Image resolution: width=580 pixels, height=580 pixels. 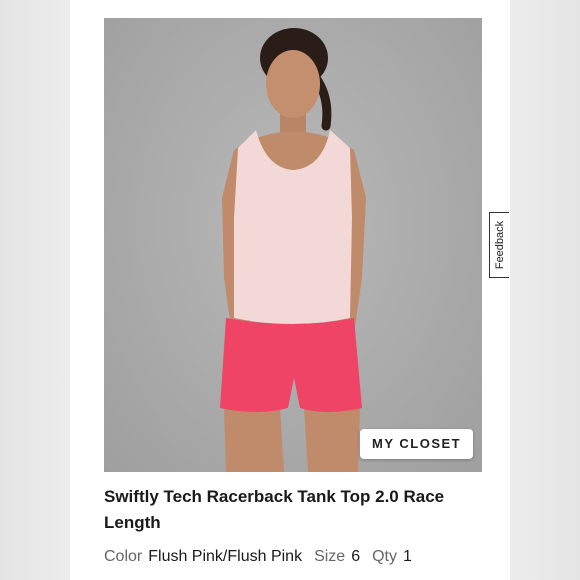 I want to click on size-value: 6, so click(x=356, y=556).